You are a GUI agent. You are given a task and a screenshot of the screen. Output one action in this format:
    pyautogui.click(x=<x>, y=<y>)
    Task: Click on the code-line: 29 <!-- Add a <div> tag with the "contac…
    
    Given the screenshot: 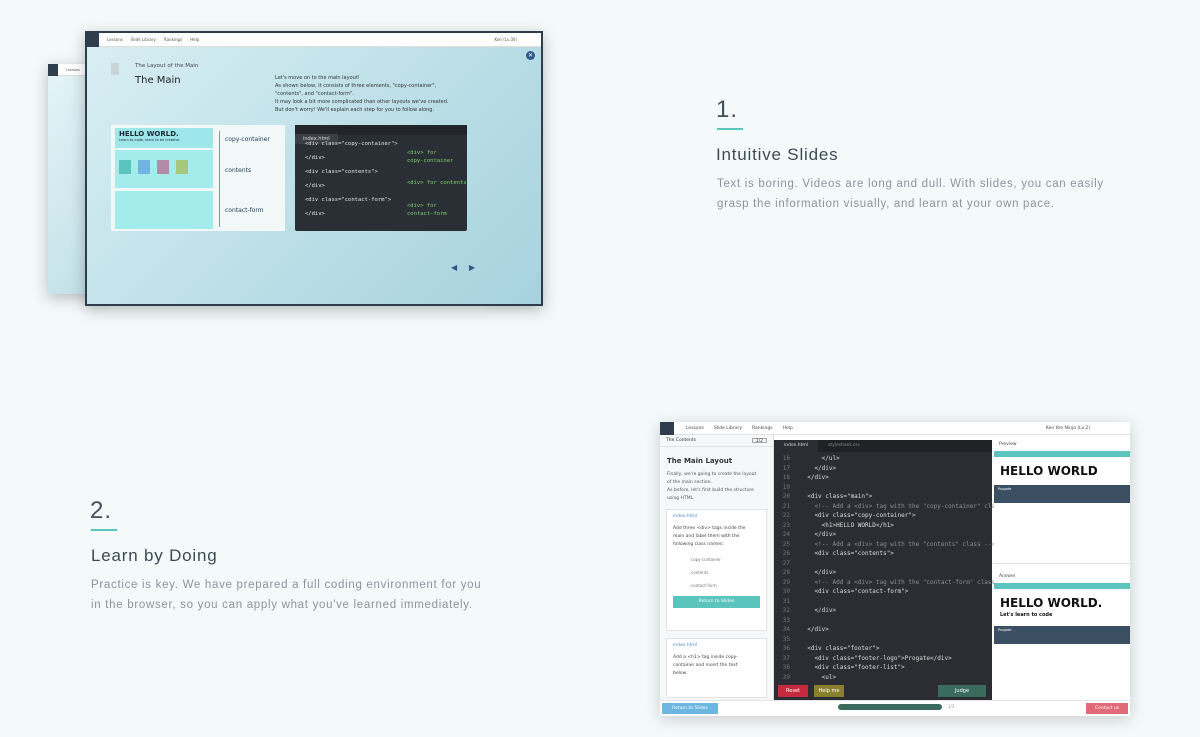 What is the action you would take?
    pyautogui.click(x=884, y=583)
    